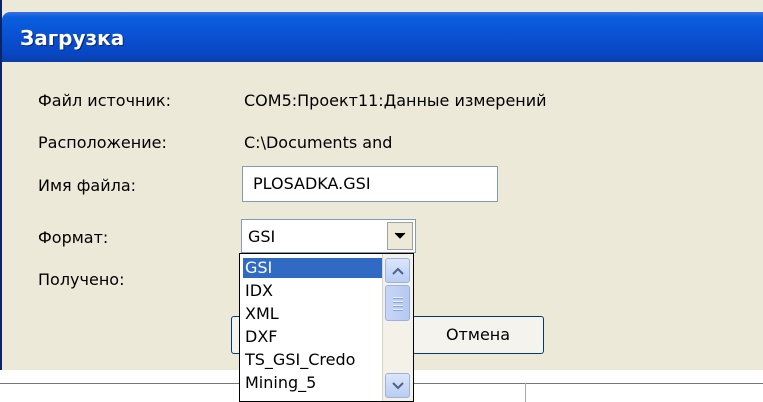 The width and height of the screenshot is (763, 402). Describe the element at coordinates (104, 100) in the screenshot. I see `source-file-label: Файл источник:` at that location.